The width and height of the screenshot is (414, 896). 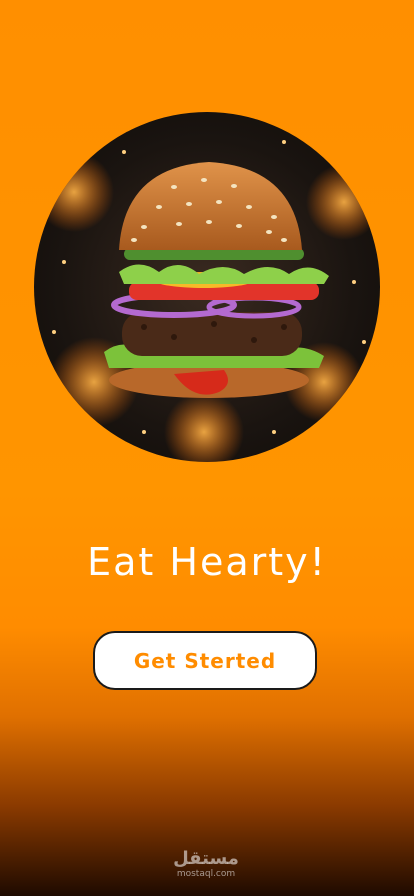 What do you see at coordinates (206, 858) in the screenshot?
I see `watermark-logo: مستقل` at bounding box center [206, 858].